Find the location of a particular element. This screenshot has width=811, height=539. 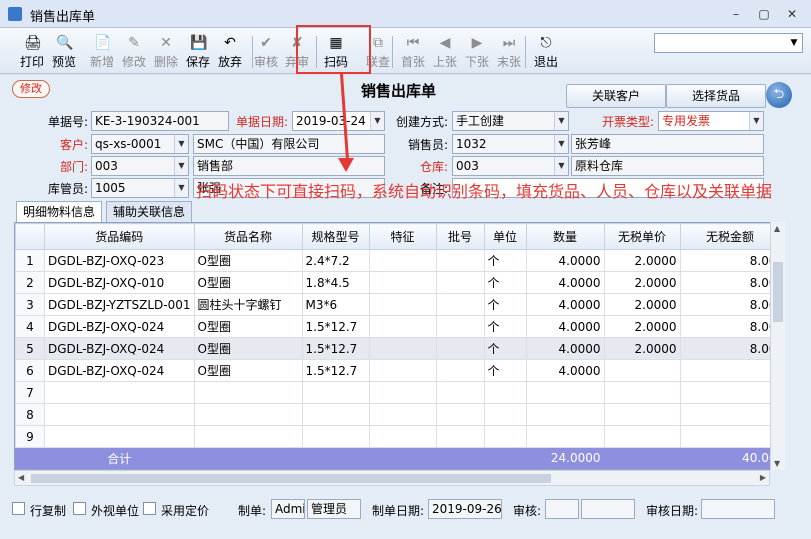

minimize-button: – is located at coordinates (736, 14).